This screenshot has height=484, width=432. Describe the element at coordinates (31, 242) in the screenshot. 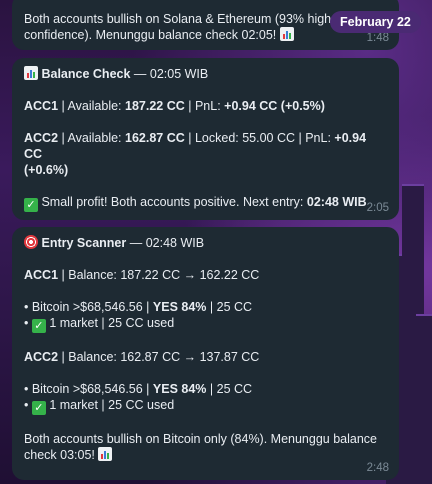

I see `target-icon` at that location.